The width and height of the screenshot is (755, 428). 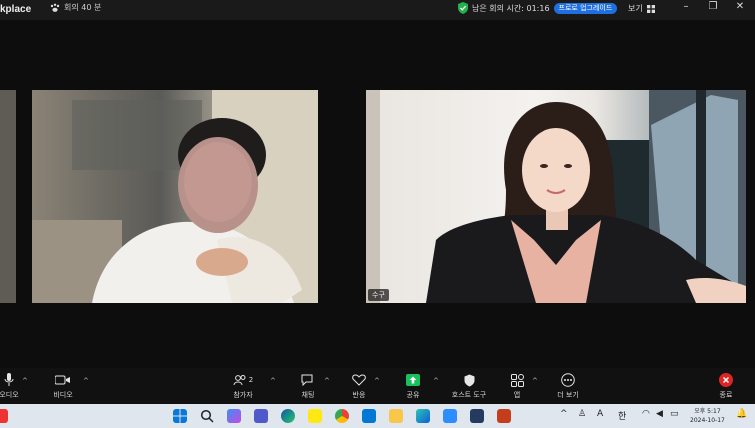 I want to click on audio-options-caret: ^, so click(x=25, y=381).